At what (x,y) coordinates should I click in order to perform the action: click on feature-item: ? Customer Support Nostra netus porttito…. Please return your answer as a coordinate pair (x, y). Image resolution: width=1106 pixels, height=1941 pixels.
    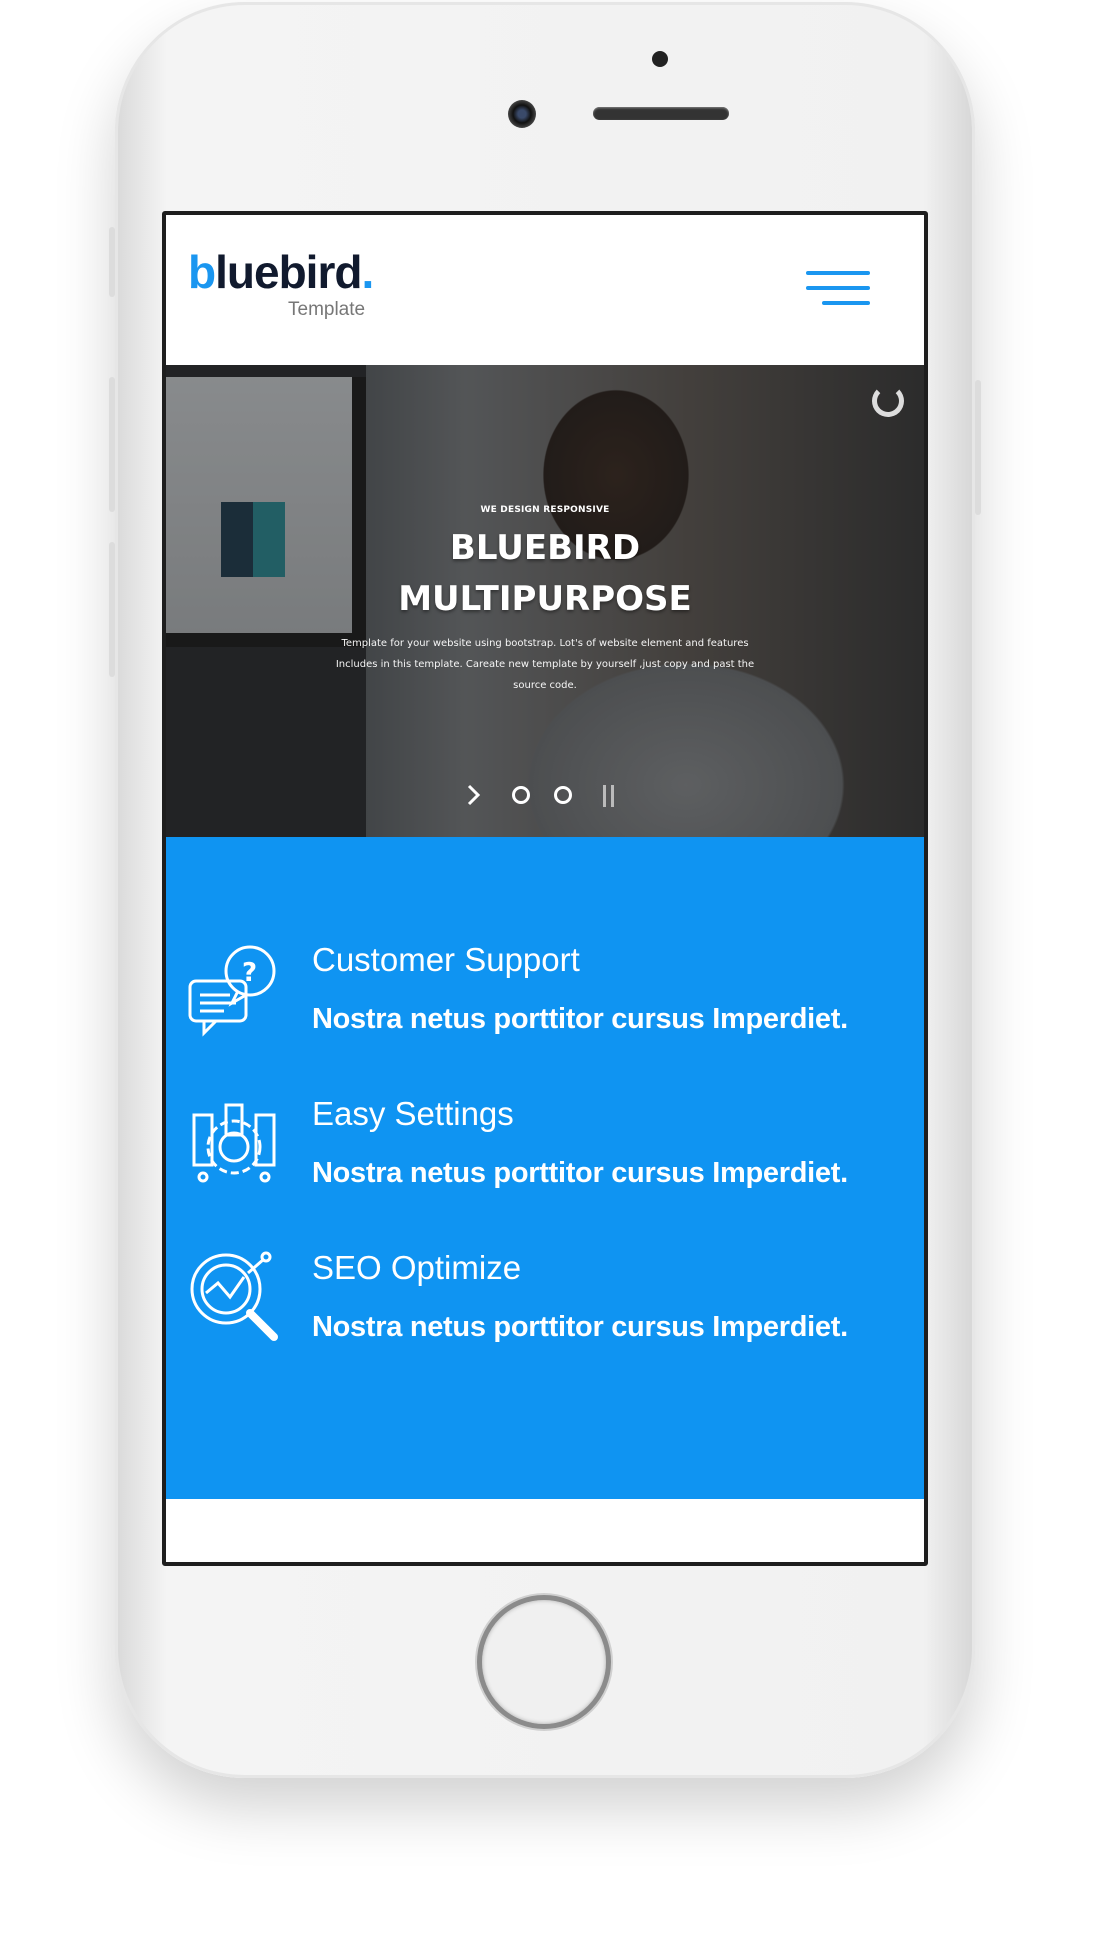
    Looking at the image, I should click on (545, 1018).